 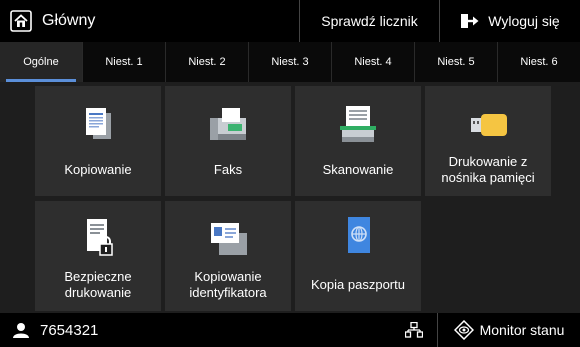 What do you see at coordinates (358, 169) in the screenshot?
I see `tile-label: Skanowanie` at bounding box center [358, 169].